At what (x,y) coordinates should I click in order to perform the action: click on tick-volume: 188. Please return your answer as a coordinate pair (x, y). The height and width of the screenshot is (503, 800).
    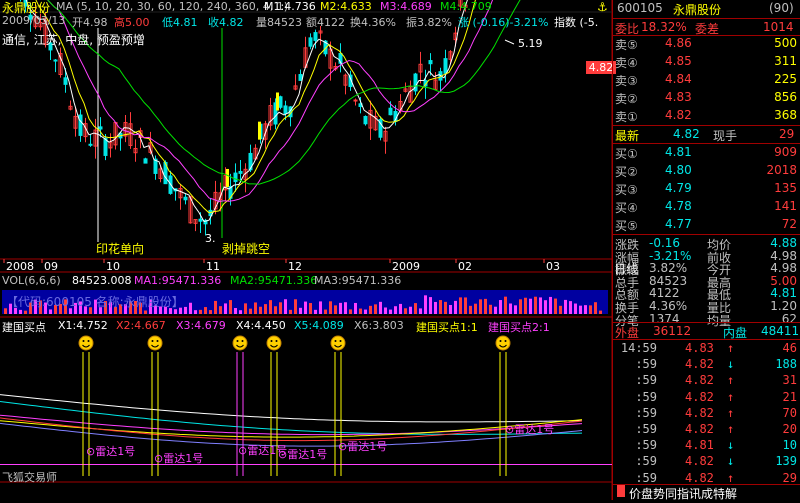
    Looking at the image, I should click on (786, 364).